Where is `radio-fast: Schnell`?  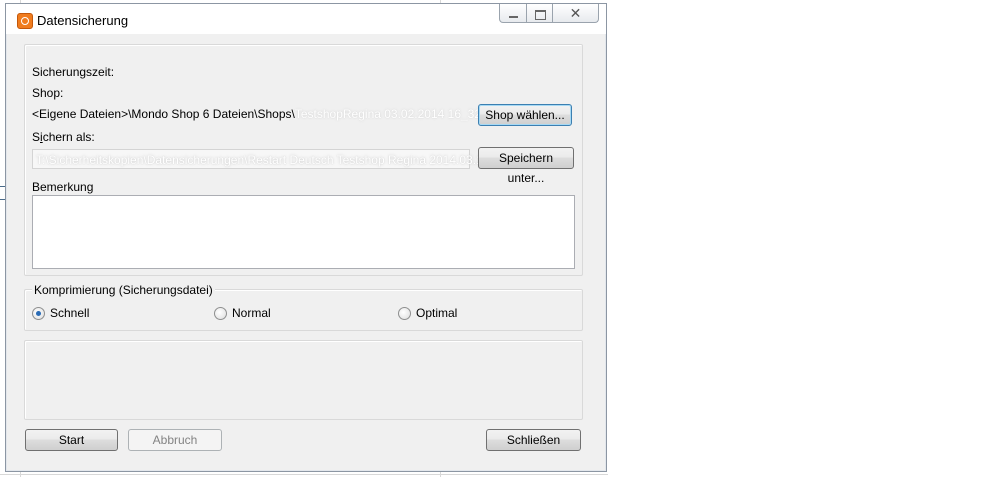
radio-fast: Schnell is located at coordinates (60, 313).